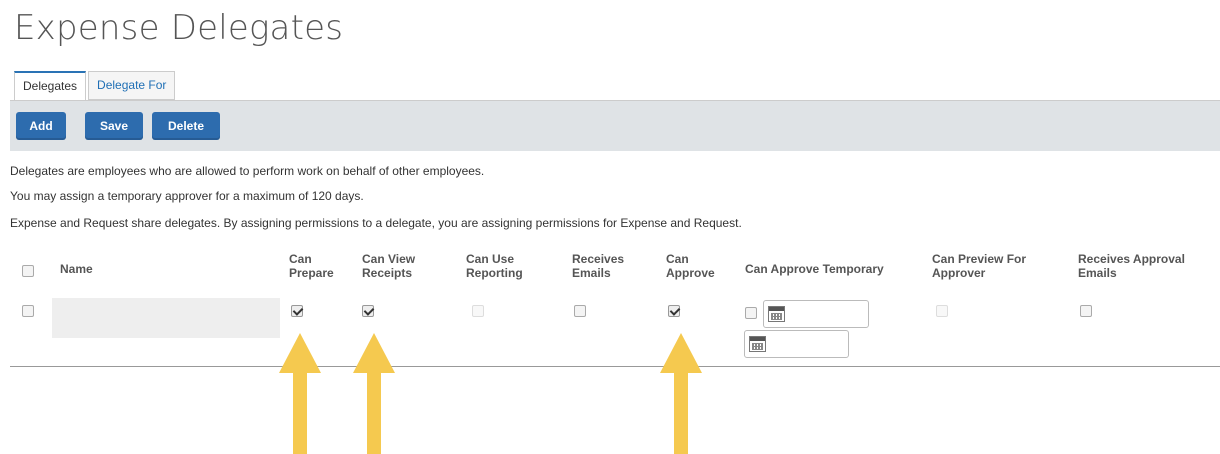 The width and height of the screenshot is (1220, 454). Describe the element at coordinates (796, 344) in the screenshot. I see `temp-end-date-field` at that location.